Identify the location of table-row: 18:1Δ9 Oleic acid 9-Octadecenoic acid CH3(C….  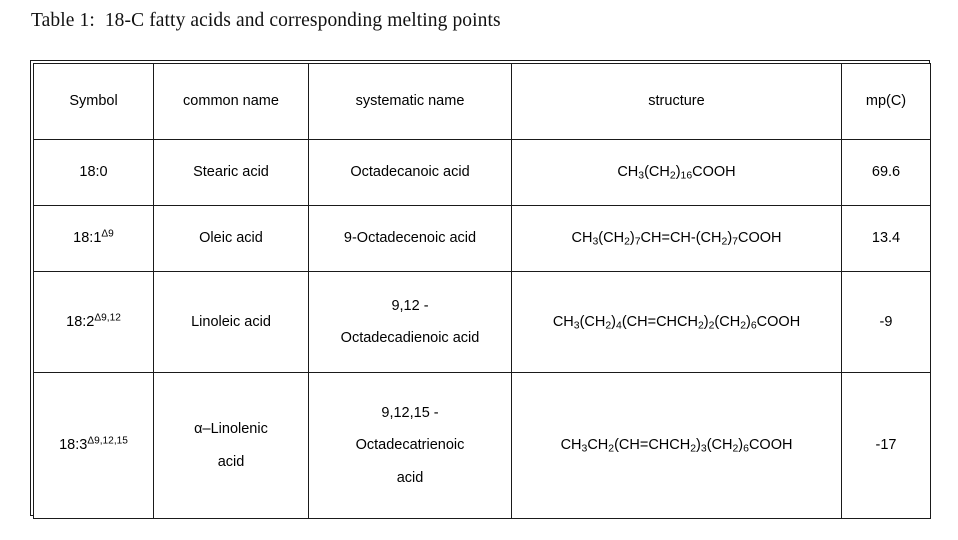
(482, 239).